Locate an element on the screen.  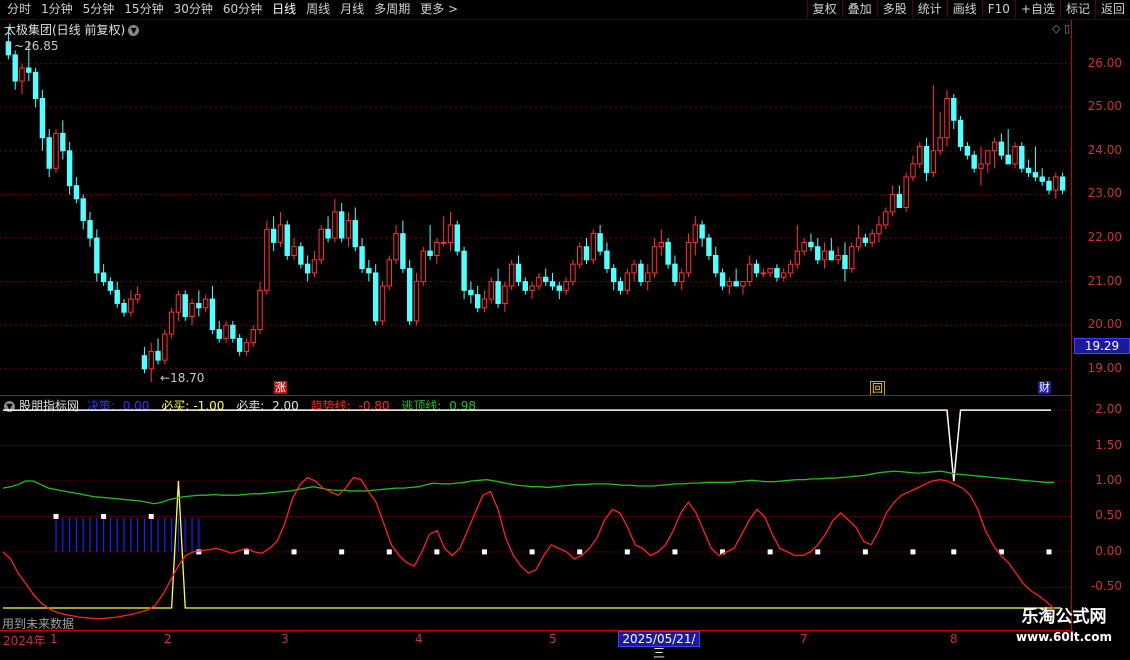
indicator-axis-label: -0.50 is located at coordinates (1106, 586).